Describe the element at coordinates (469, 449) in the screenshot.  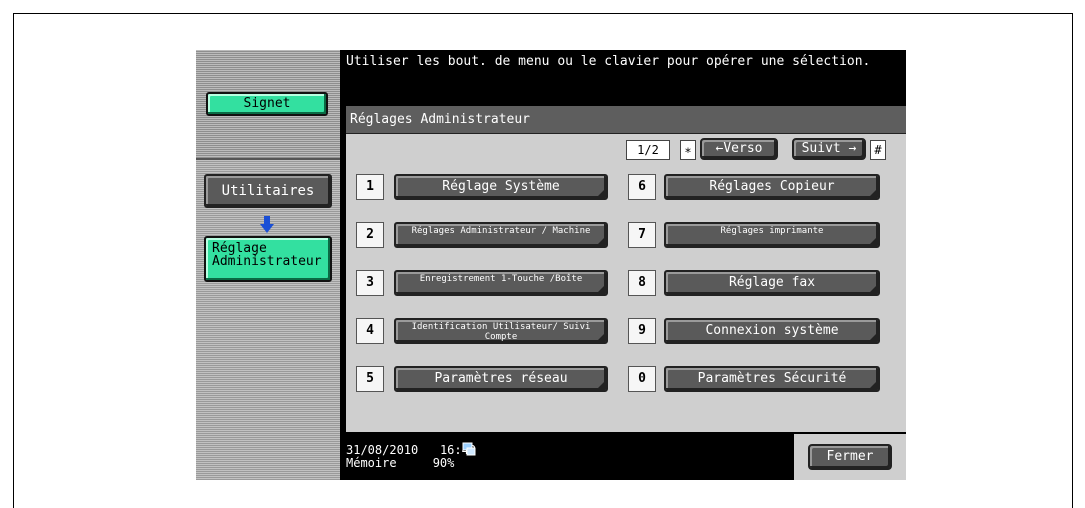
I see `network-icon` at that location.